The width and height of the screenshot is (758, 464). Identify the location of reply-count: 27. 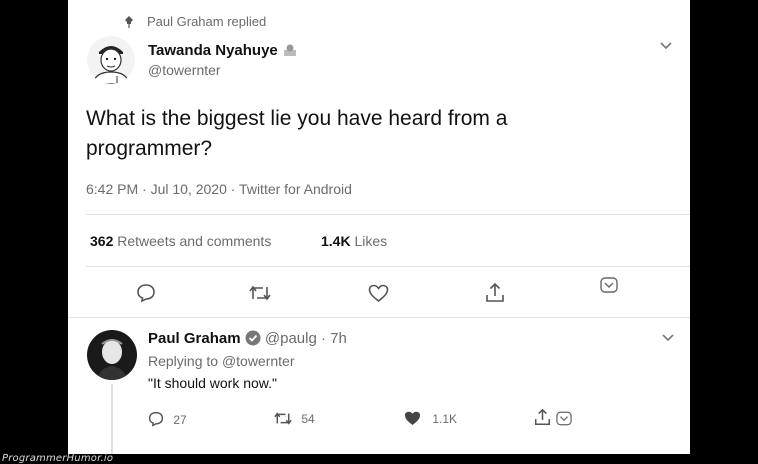
(180, 420).